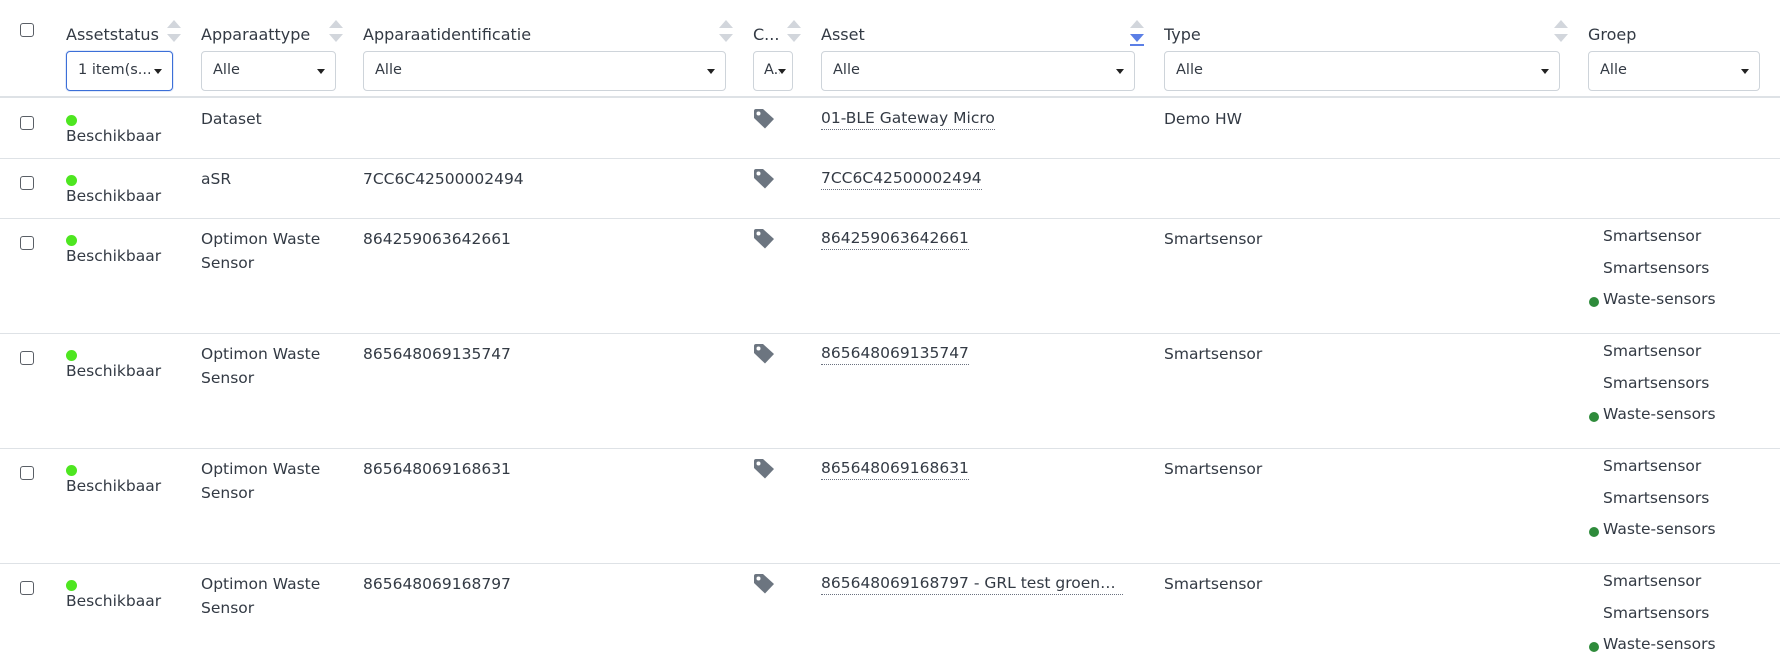 The height and width of the screenshot is (670, 1780). I want to click on filter-asset-select: Alle, so click(978, 71).